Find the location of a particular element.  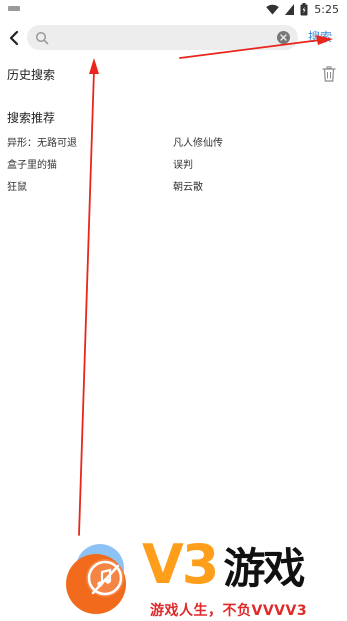

close-icon is located at coordinates (283, 37).